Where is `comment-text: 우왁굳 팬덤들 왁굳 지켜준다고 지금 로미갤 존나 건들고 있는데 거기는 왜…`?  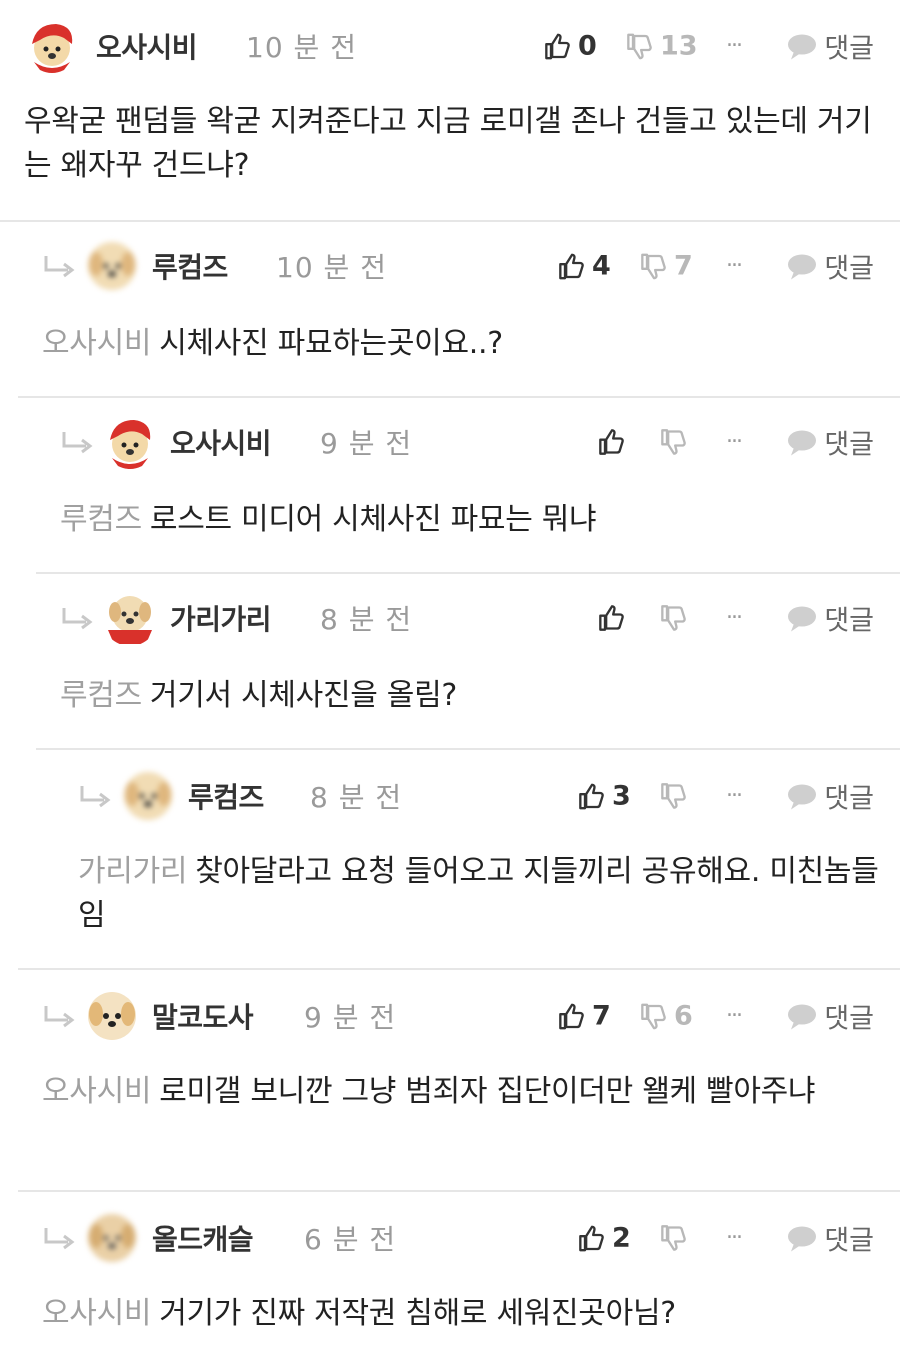
comment-text: 우왁굳 팬덤들 왁굳 지켜준다고 지금 로미갤 존나 건들고 있는데 거기는 왜… is located at coordinates (452, 144).